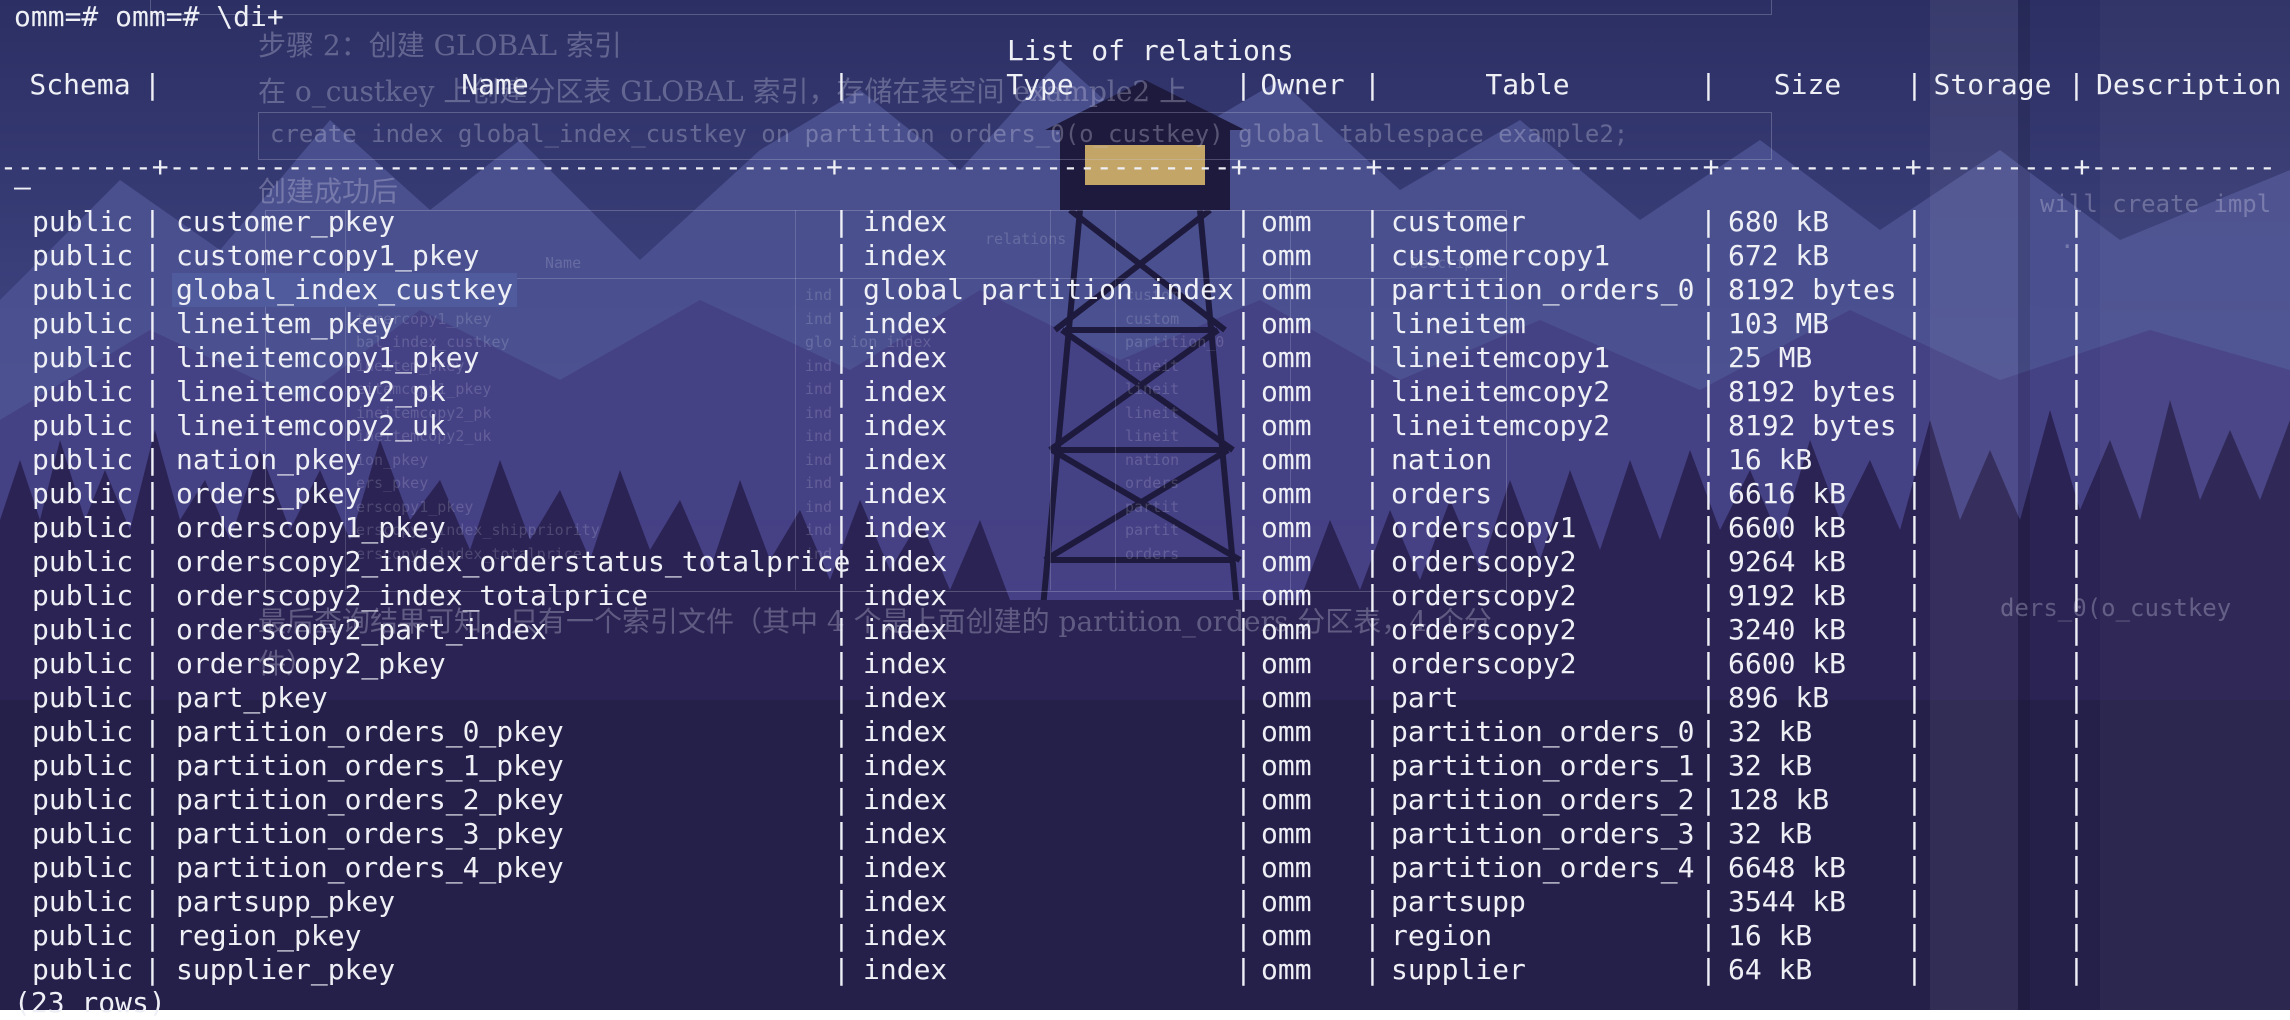 Image resolution: width=2290 pixels, height=1020 pixels. I want to click on cell-name: orderscopy1_pkey, so click(311, 527).